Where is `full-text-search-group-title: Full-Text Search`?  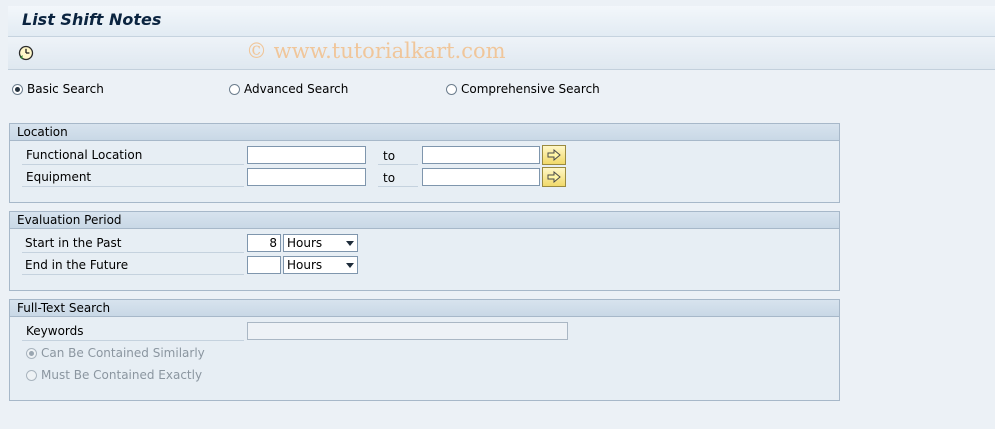 full-text-search-group-title: Full-Text Search is located at coordinates (424, 308).